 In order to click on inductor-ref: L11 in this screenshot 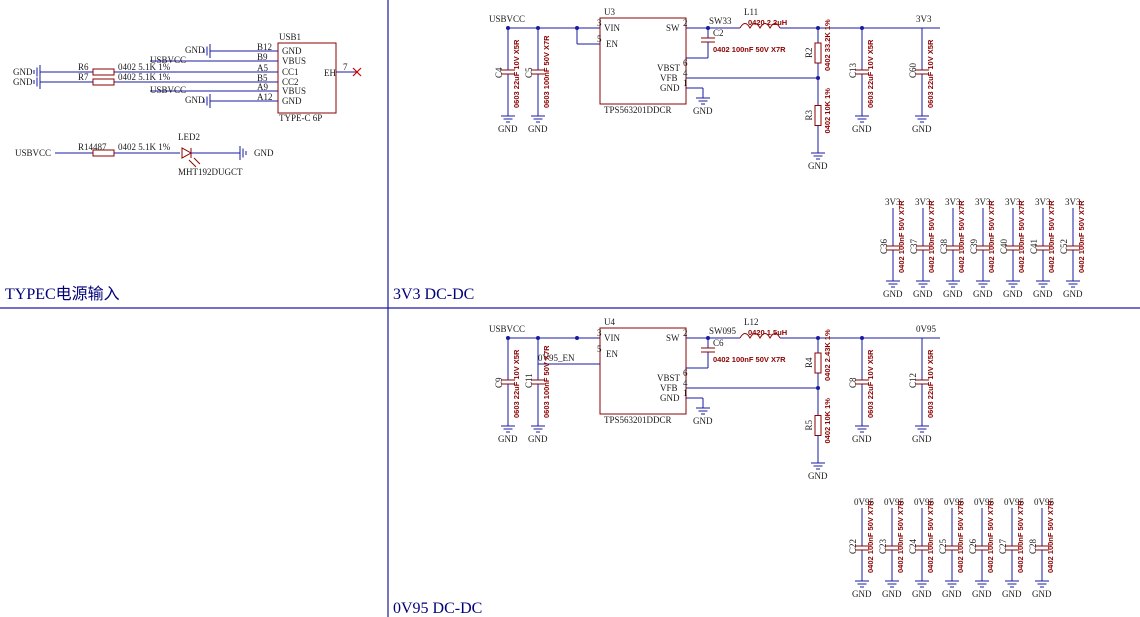, I will do `click(751, 12)`.